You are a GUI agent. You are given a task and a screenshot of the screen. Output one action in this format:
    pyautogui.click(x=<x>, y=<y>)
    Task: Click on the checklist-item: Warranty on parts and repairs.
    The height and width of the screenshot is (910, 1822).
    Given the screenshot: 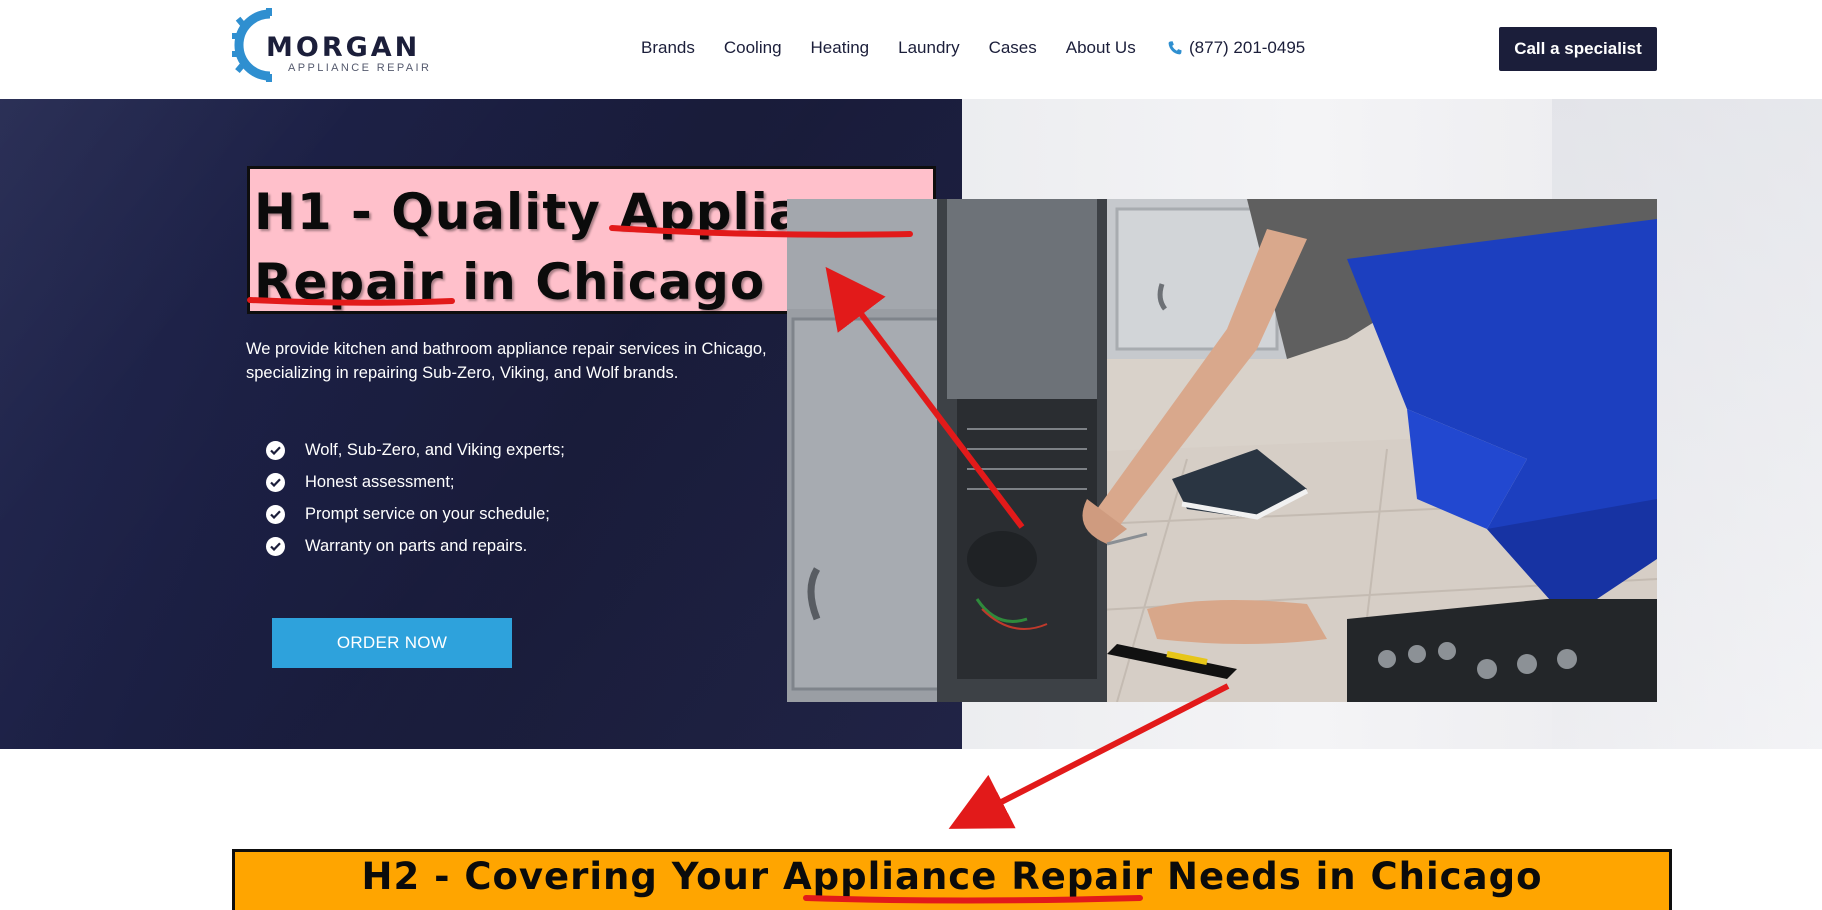 What is the action you would take?
    pyautogui.click(x=415, y=546)
    